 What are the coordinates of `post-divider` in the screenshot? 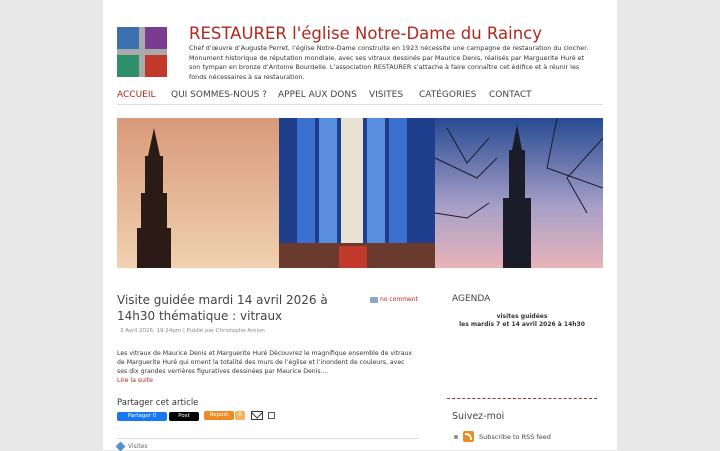 It's located at (268, 438).